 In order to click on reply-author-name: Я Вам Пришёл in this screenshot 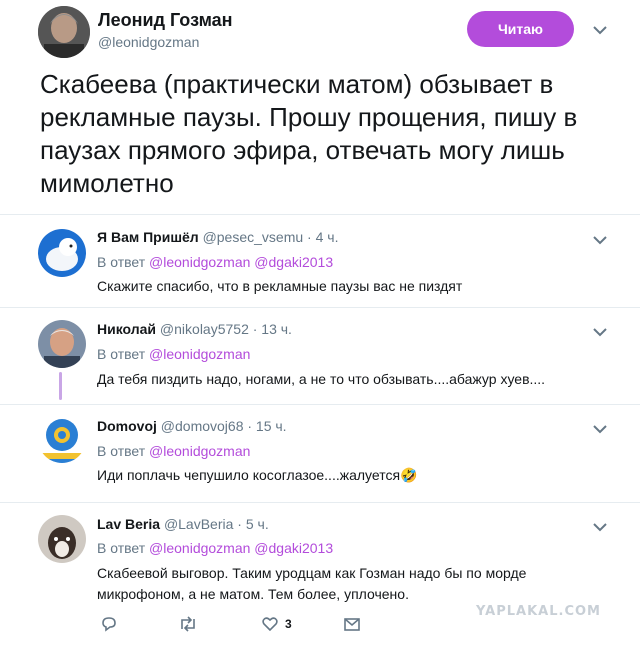, I will do `click(148, 237)`.